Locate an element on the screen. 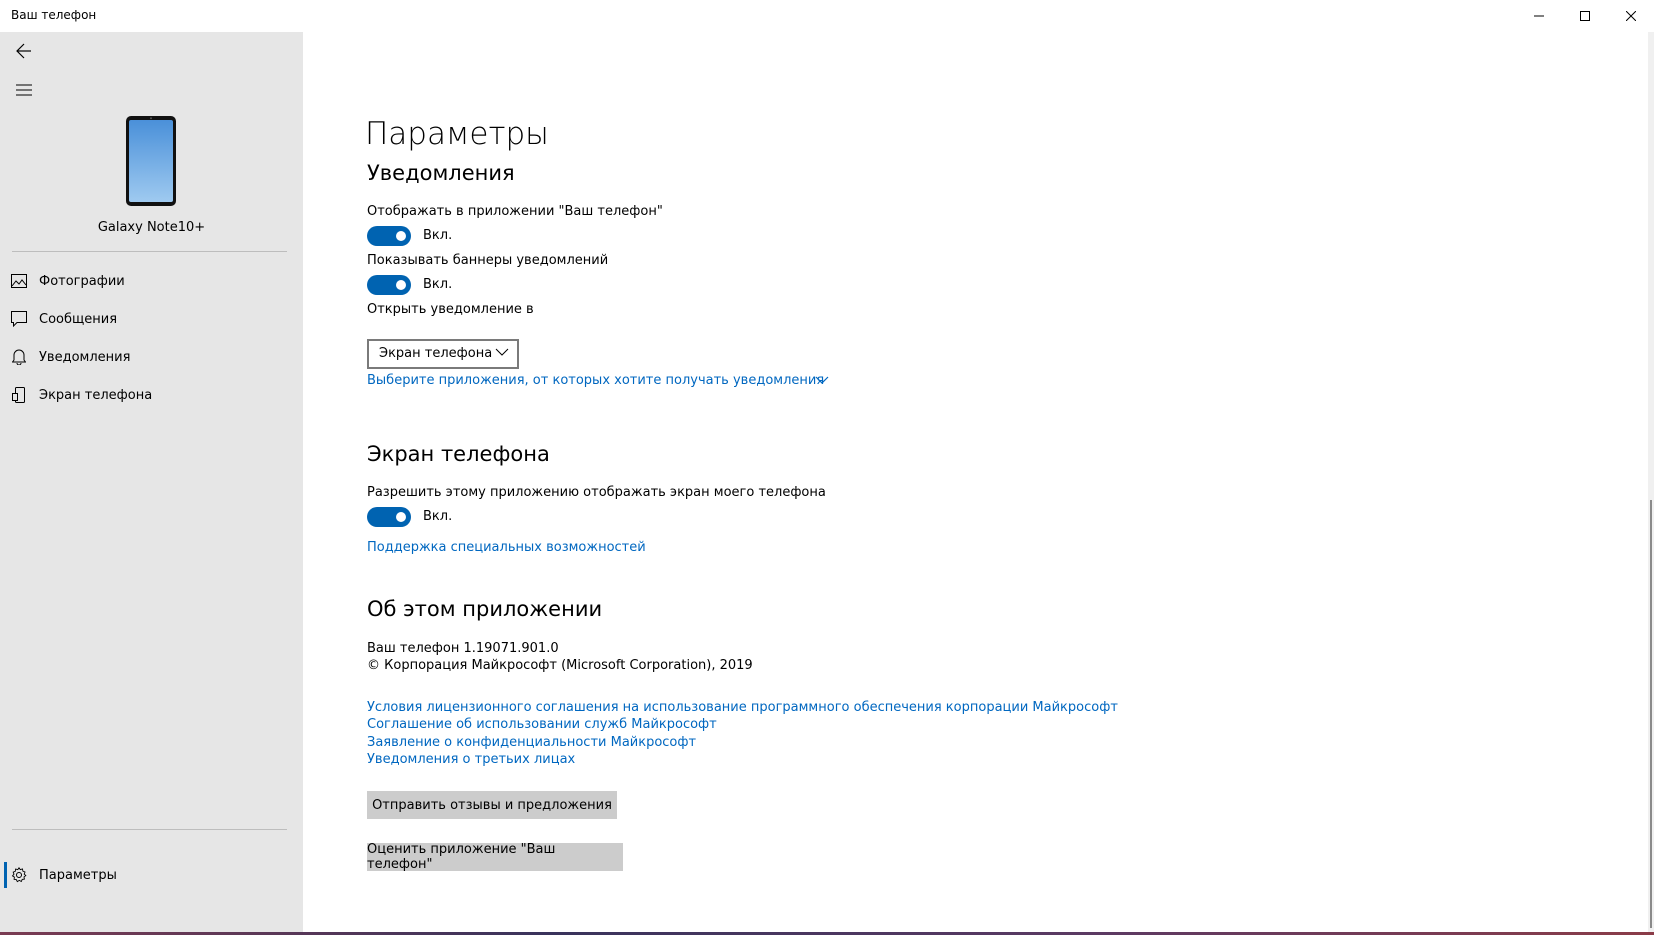 The width and height of the screenshot is (1654, 935). section-title-phone-screen: Экран телефона is located at coordinates (458, 454).